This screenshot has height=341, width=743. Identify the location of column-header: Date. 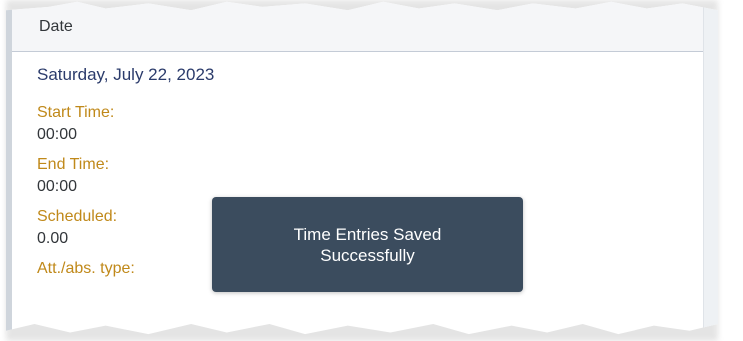
(358, 26).